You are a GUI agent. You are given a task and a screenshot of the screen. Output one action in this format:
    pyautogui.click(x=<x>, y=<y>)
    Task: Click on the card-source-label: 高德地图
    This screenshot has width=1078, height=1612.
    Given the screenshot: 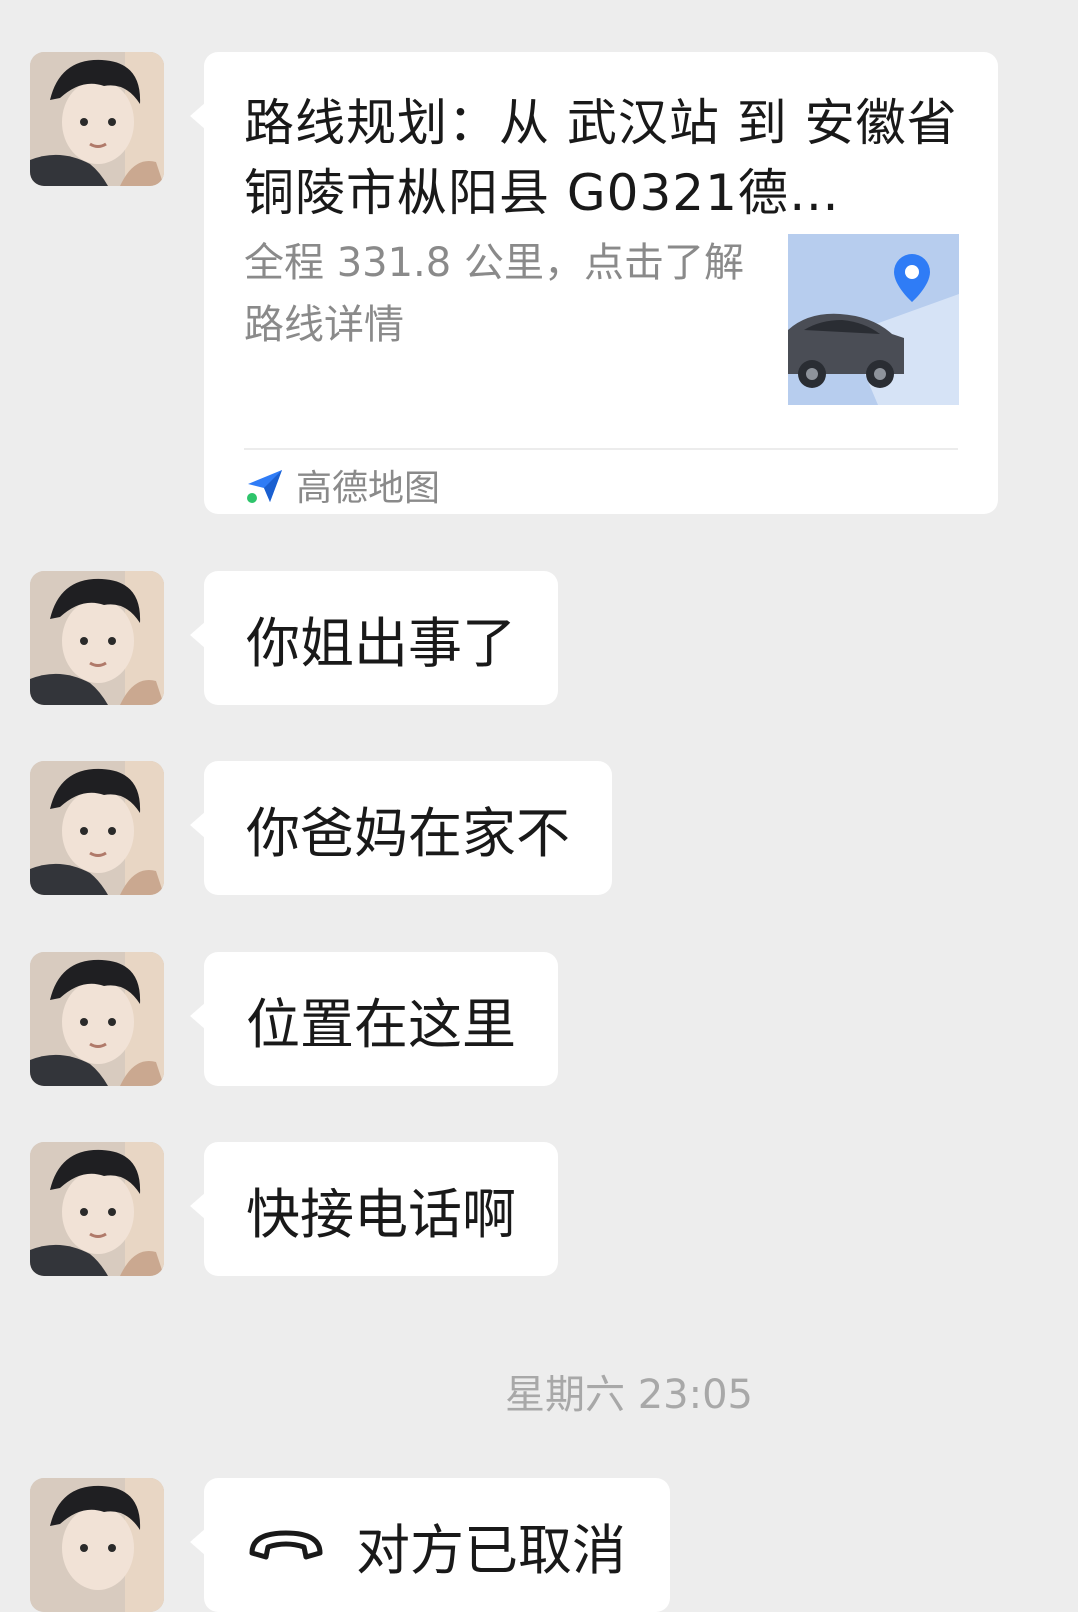 What is the action you would take?
    pyautogui.click(x=368, y=488)
    